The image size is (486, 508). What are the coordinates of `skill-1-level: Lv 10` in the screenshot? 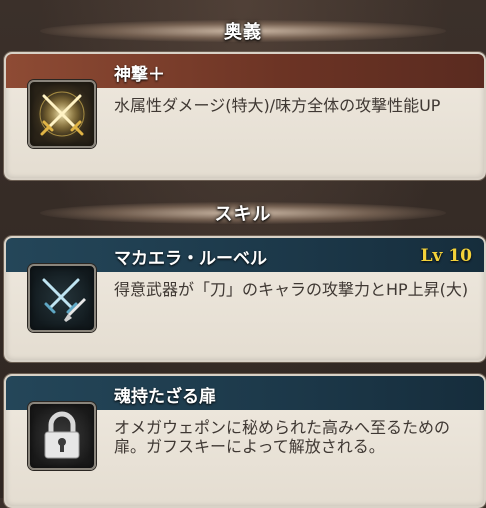 It's located at (446, 256).